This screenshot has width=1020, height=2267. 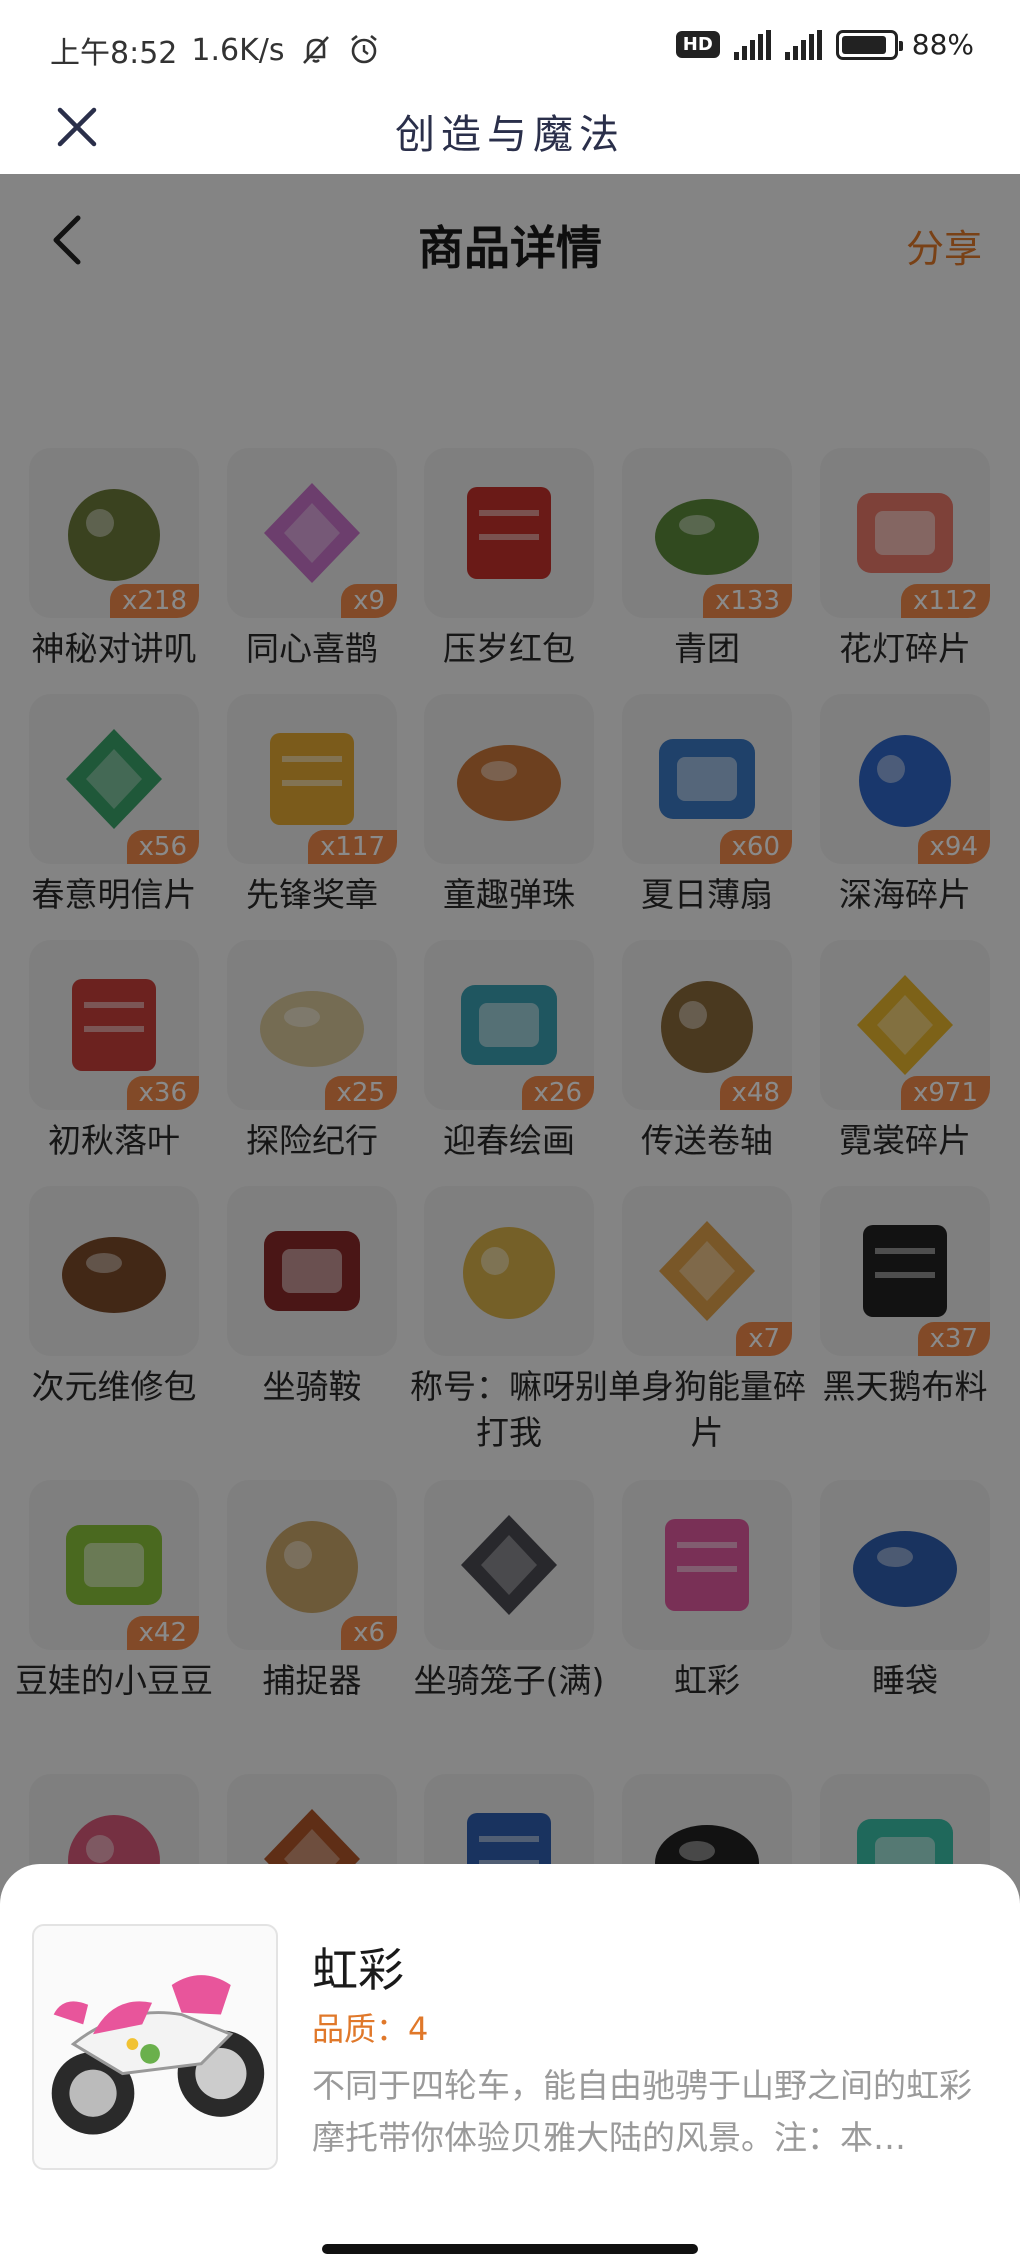 What do you see at coordinates (358, 1970) in the screenshot?
I see `item-name: 虹彩` at bounding box center [358, 1970].